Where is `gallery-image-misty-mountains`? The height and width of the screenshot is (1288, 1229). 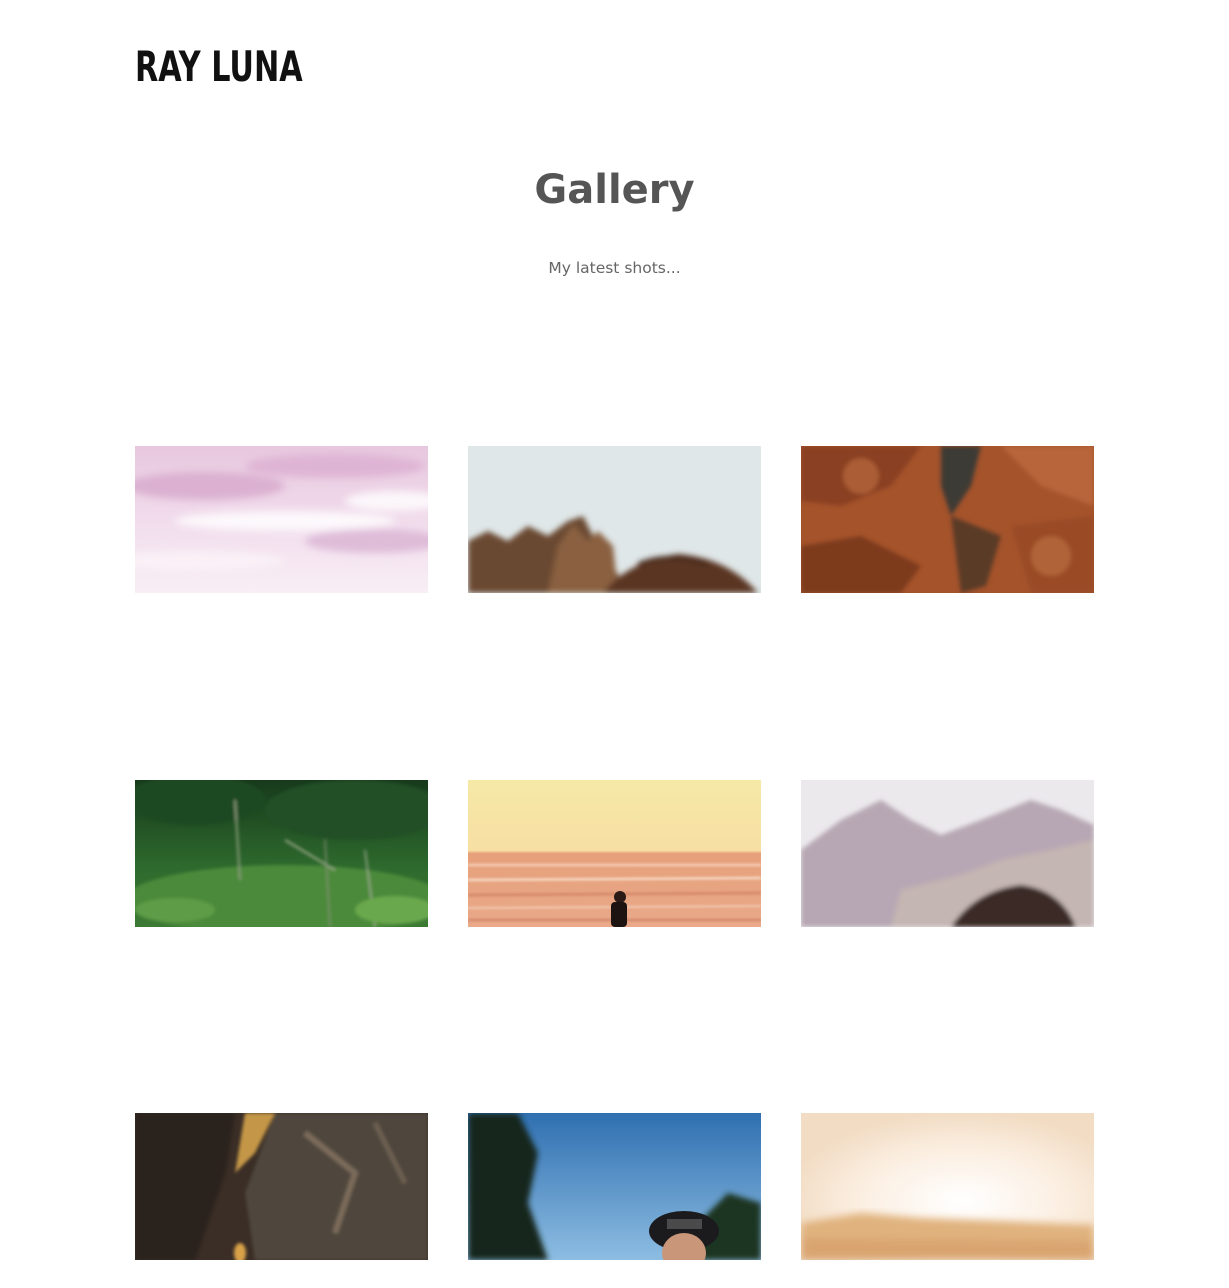 gallery-image-misty-mountains is located at coordinates (947, 853).